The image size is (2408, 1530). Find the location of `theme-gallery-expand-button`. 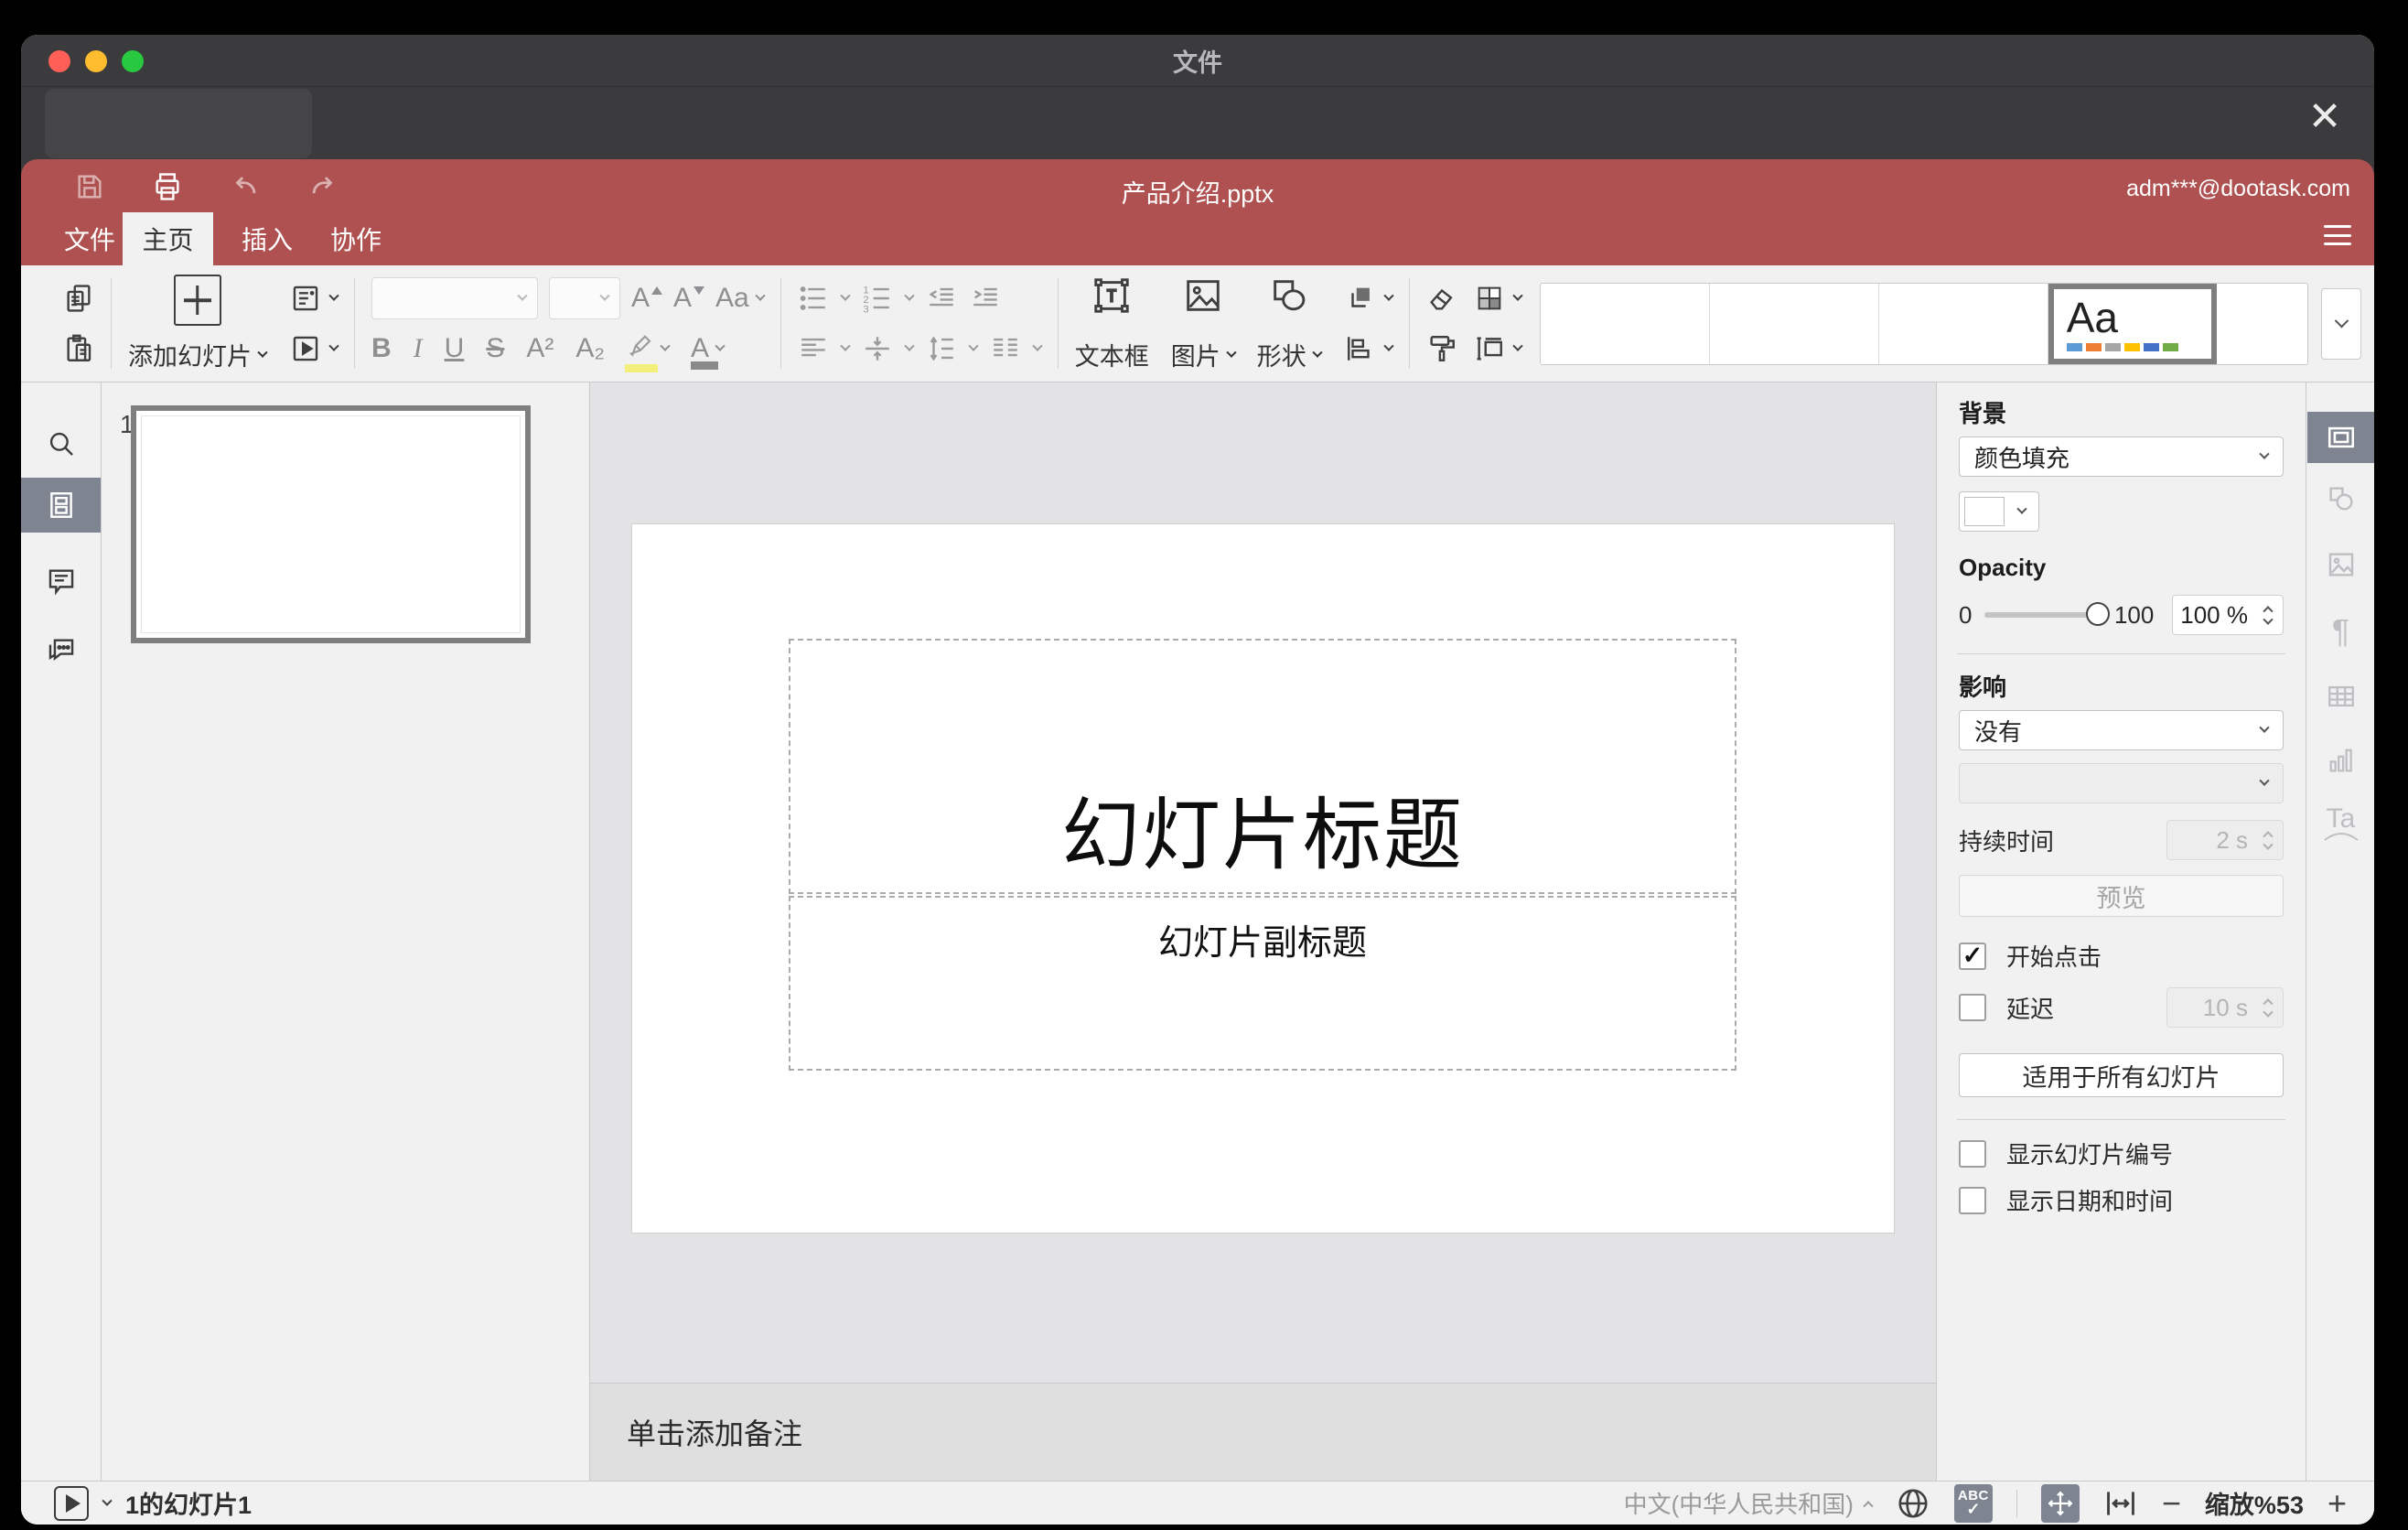

theme-gallery-expand-button is located at coordinates (2341, 323).